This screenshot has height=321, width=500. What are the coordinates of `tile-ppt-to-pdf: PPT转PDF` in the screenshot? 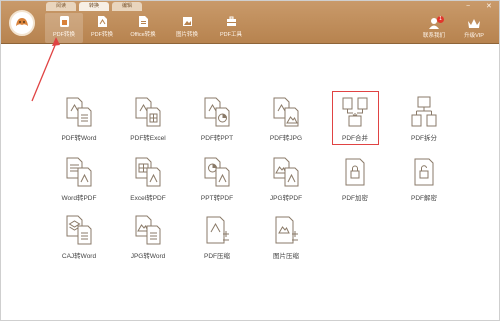 It's located at (217, 187).